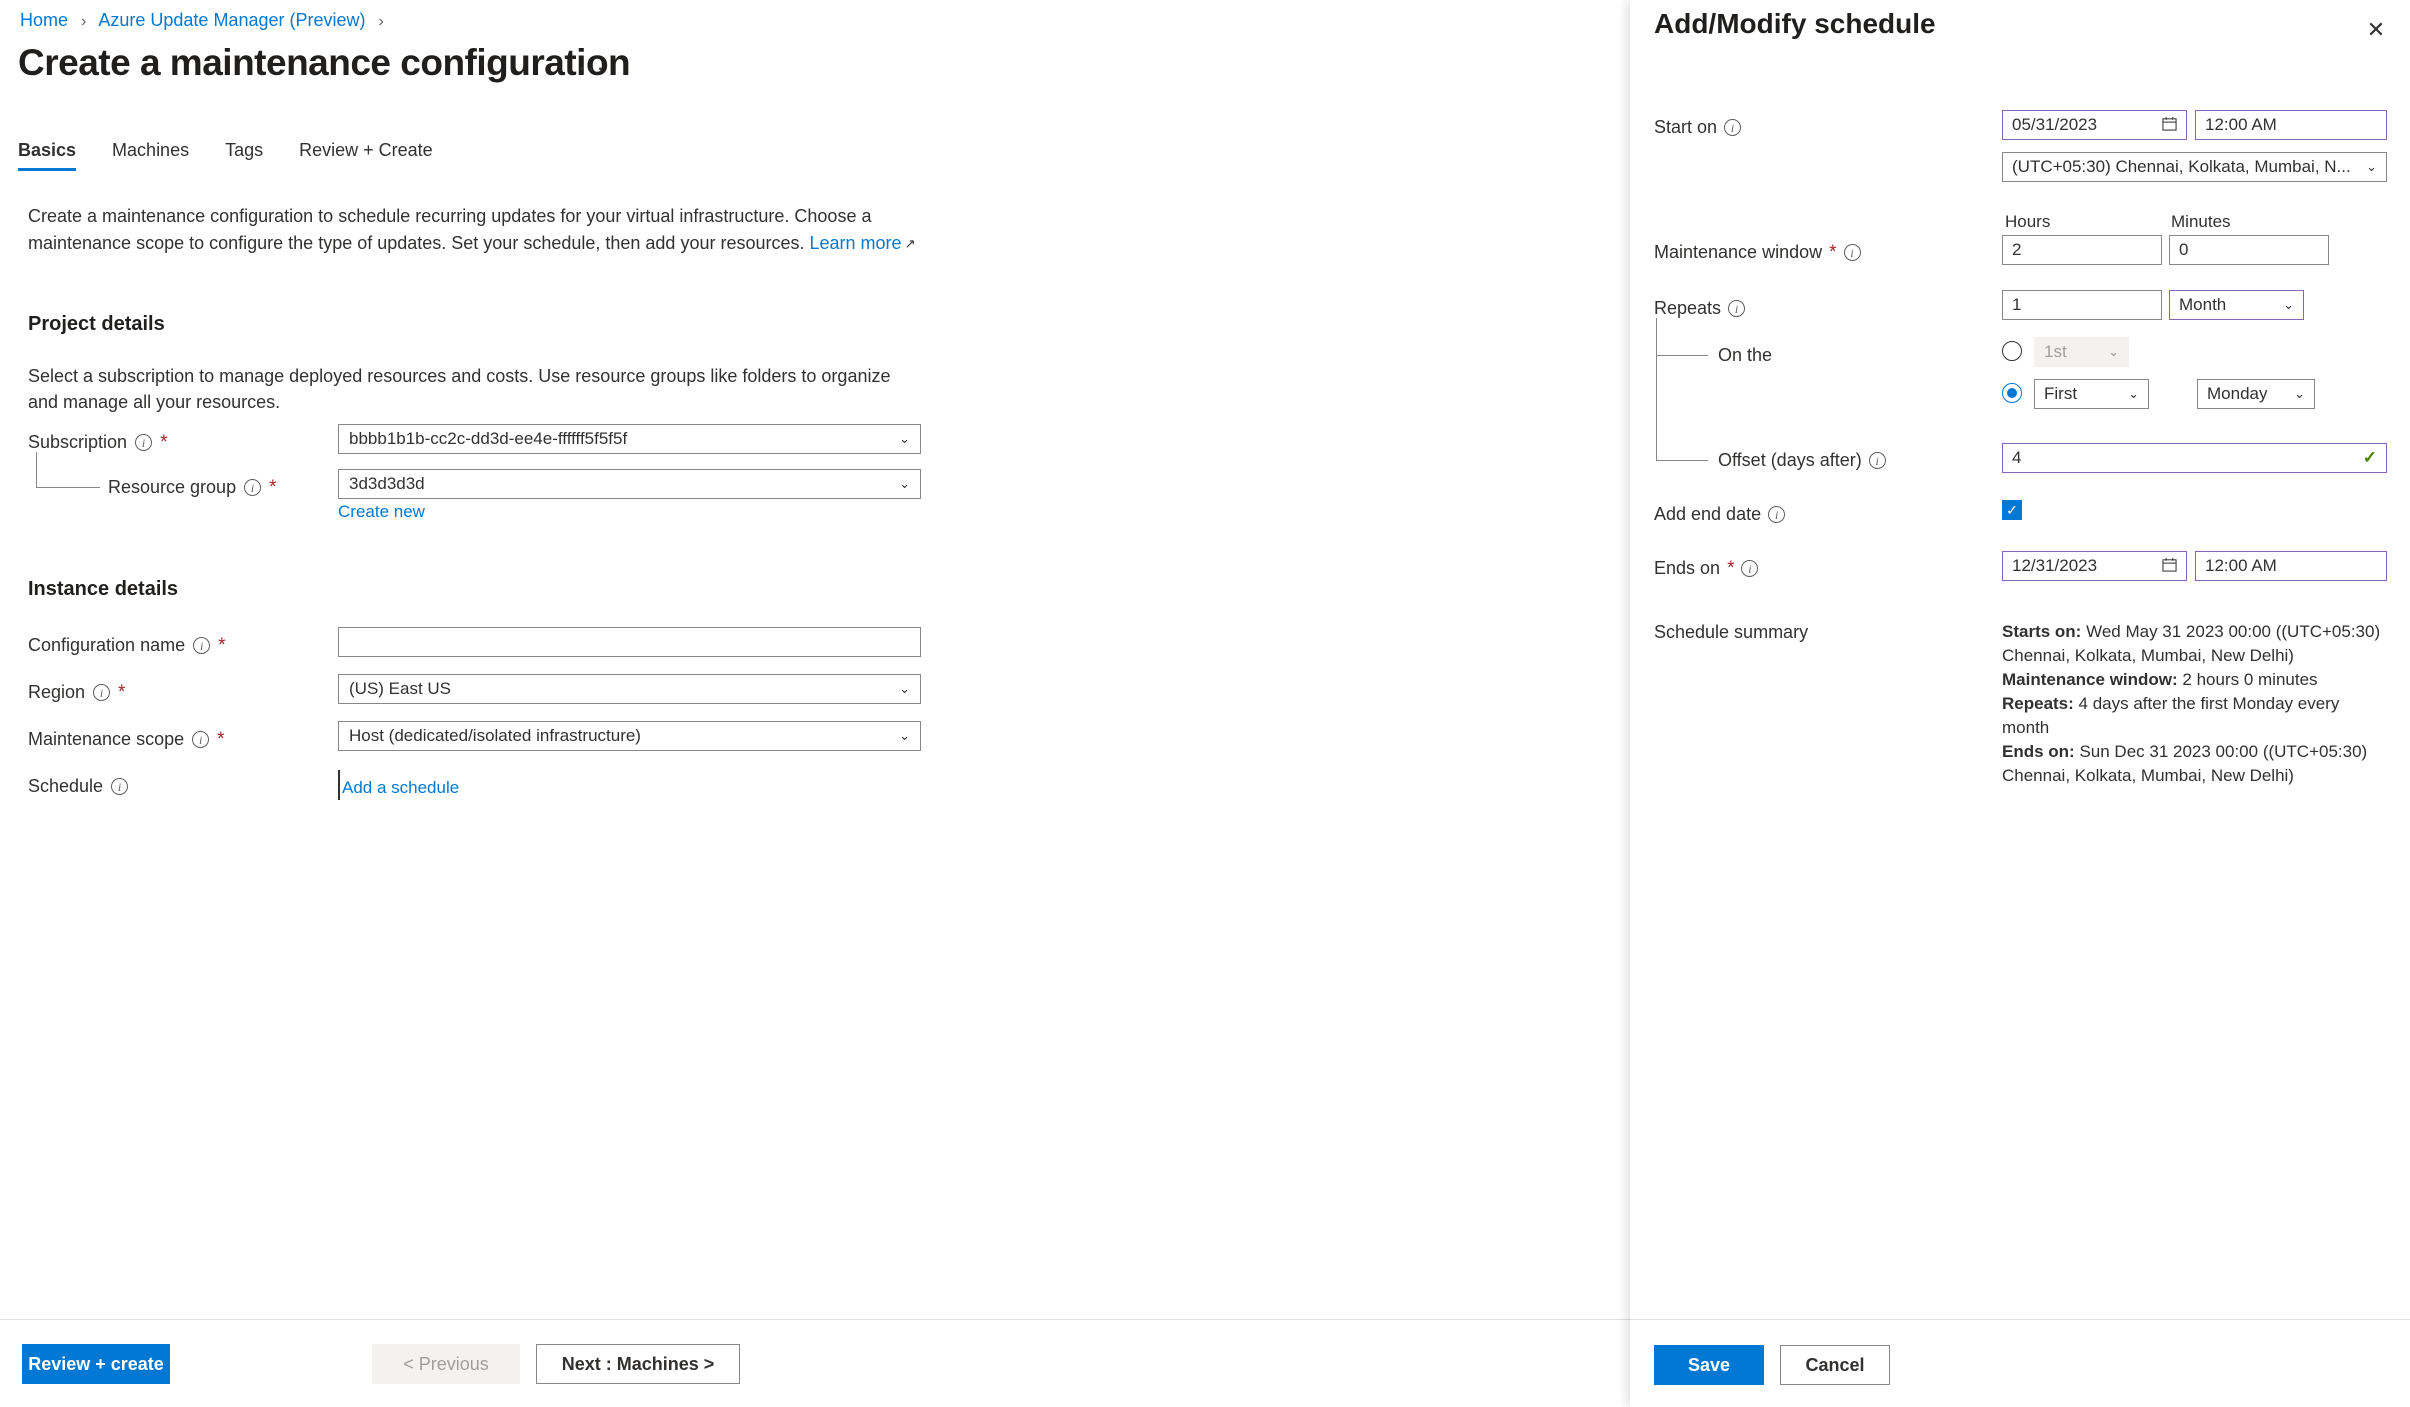 The height and width of the screenshot is (1407, 2410). What do you see at coordinates (1682, 355) in the screenshot?
I see `panel-tree-connector-on-the` at bounding box center [1682, 355].